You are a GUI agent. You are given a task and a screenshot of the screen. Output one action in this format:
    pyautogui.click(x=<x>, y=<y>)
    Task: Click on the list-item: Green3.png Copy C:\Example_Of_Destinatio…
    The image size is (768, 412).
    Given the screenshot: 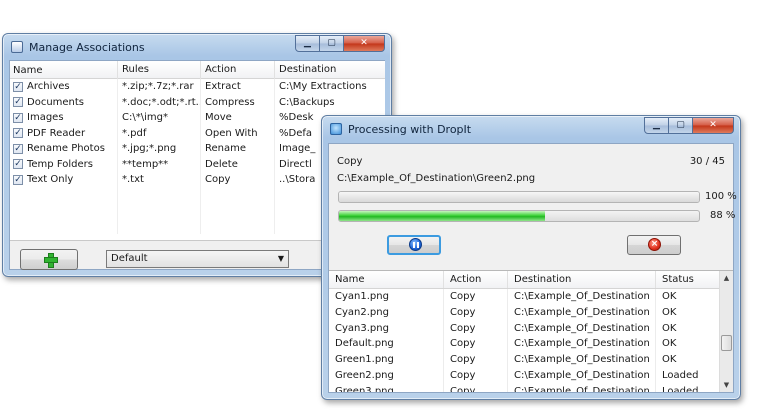 What is the action you would take?
    pyautogui.click(x=531, y=387)
    